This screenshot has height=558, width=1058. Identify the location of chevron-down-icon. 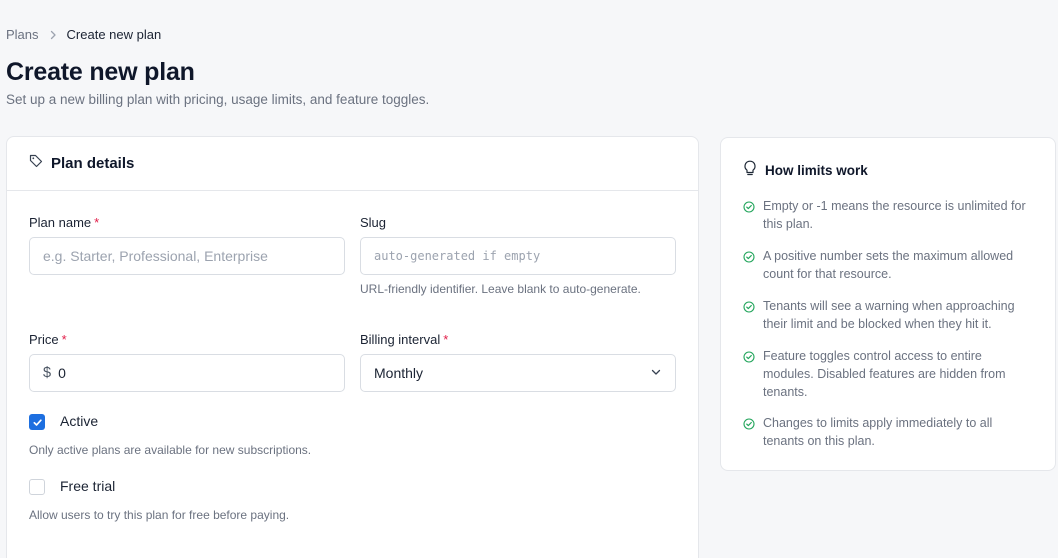
(656, 373).